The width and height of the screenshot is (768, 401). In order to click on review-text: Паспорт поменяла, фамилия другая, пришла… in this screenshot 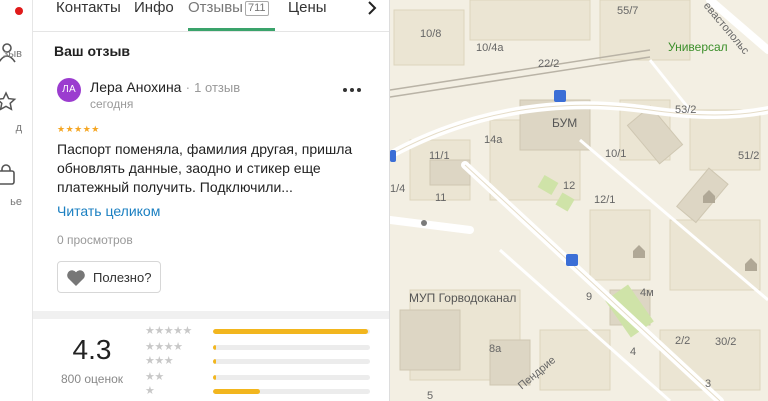, I will do `click(205, 168)`.